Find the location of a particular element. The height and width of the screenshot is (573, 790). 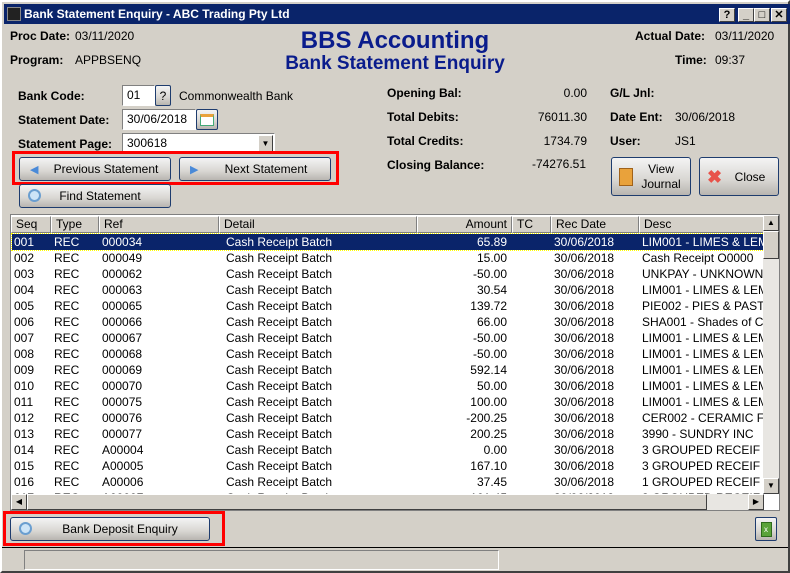

maximize-button: □ is located at coordinates (762, 15).